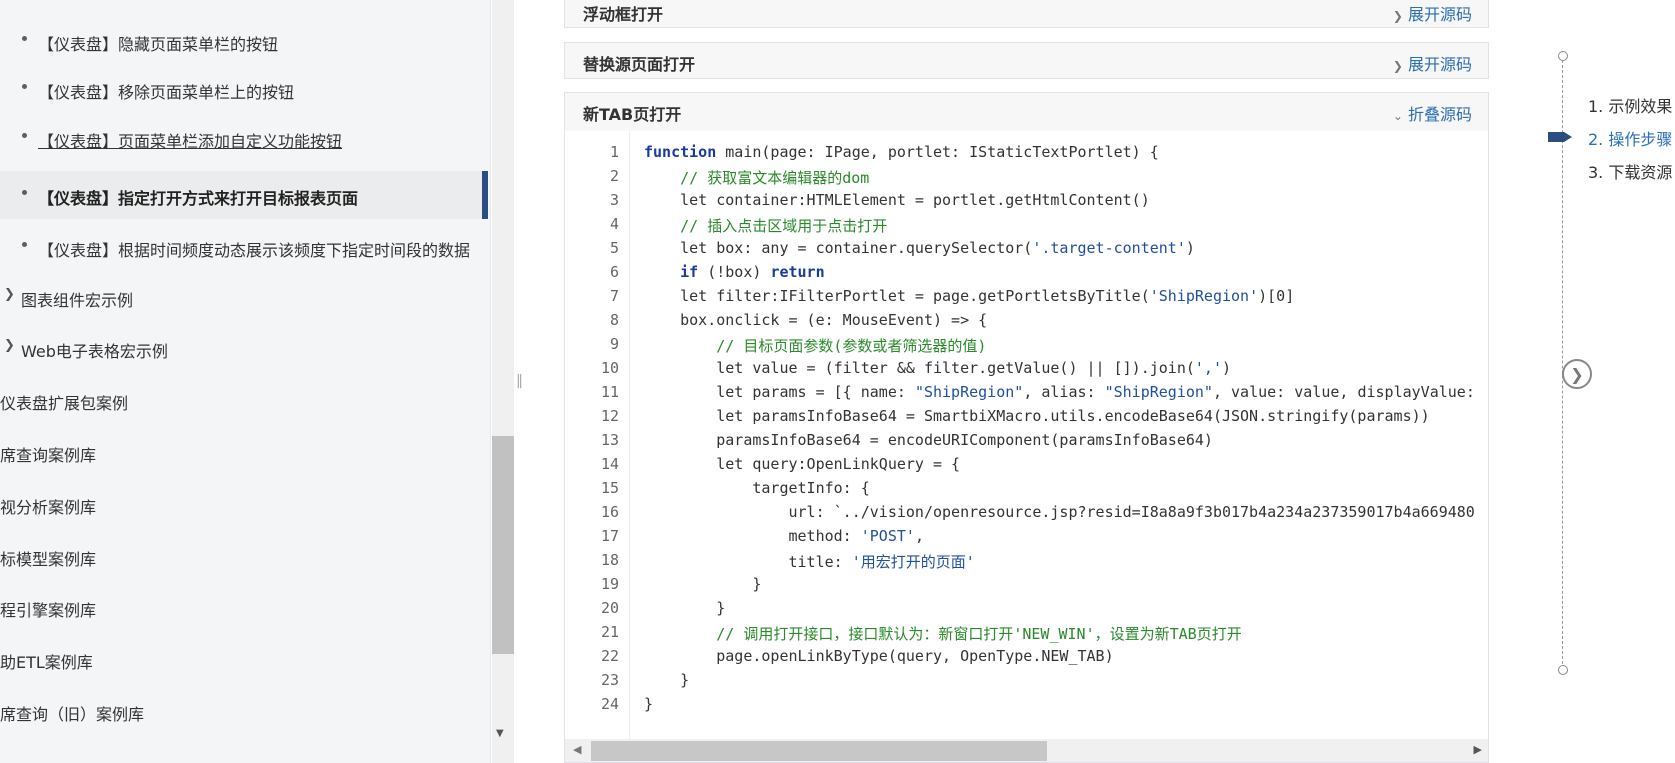  What do you see at coordinates (166, 92) in the screenshot?
I see `sidebar-item-label: 【仪表盘】移除页面菜单栏上的按钮` at bounding box center [166, 92].